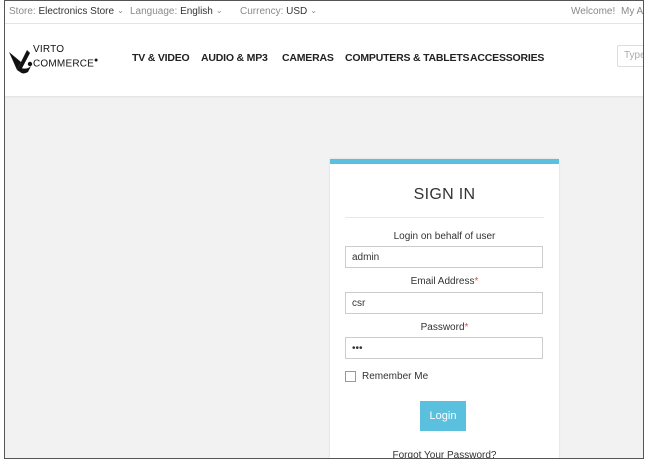 The image size is (649, 463). I want to click on nav-cameras: CAMERAS, so click(308, 58).